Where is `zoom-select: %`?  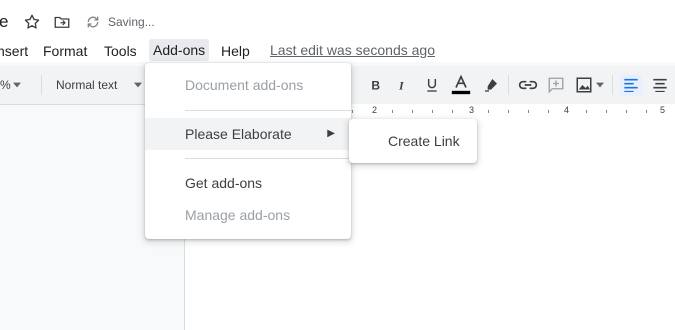 zoom-select: % is located at coordinates (5, 85).